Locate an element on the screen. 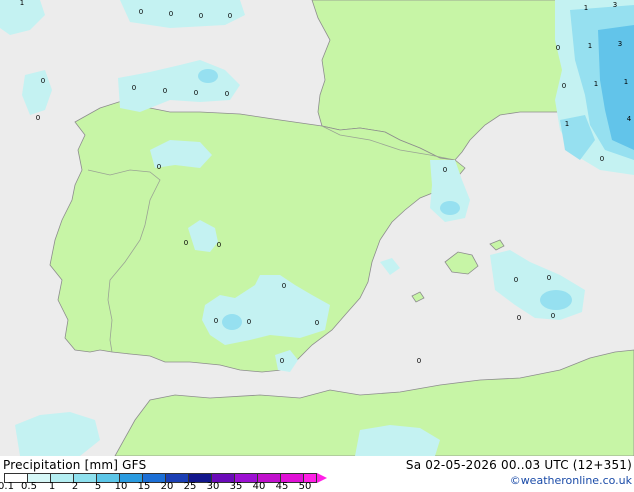 The image size is (634, 492). precip-value-label: 4 is located at coordinates (629, 119).